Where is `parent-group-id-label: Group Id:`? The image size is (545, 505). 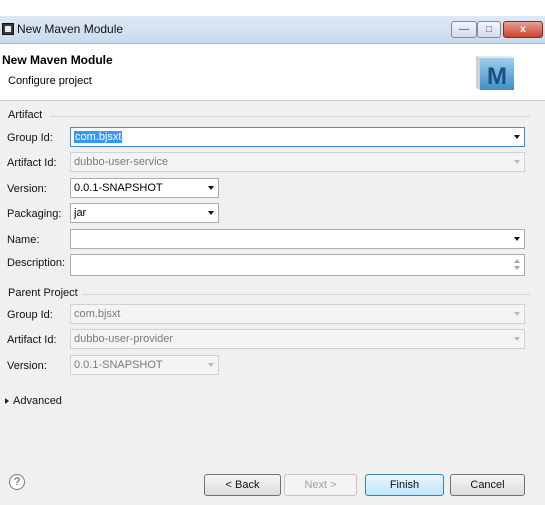 parent-group-id-label: Group Id: is located at coordinates (30, 315).